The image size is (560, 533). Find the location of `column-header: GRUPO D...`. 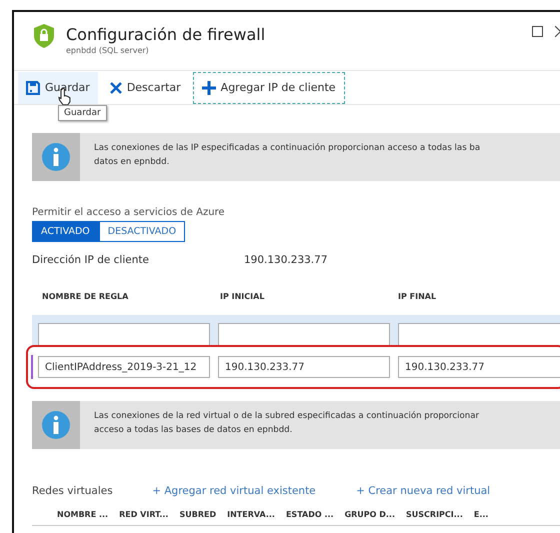

column-header: GRUPO D... is located at coordinates (370, 514).